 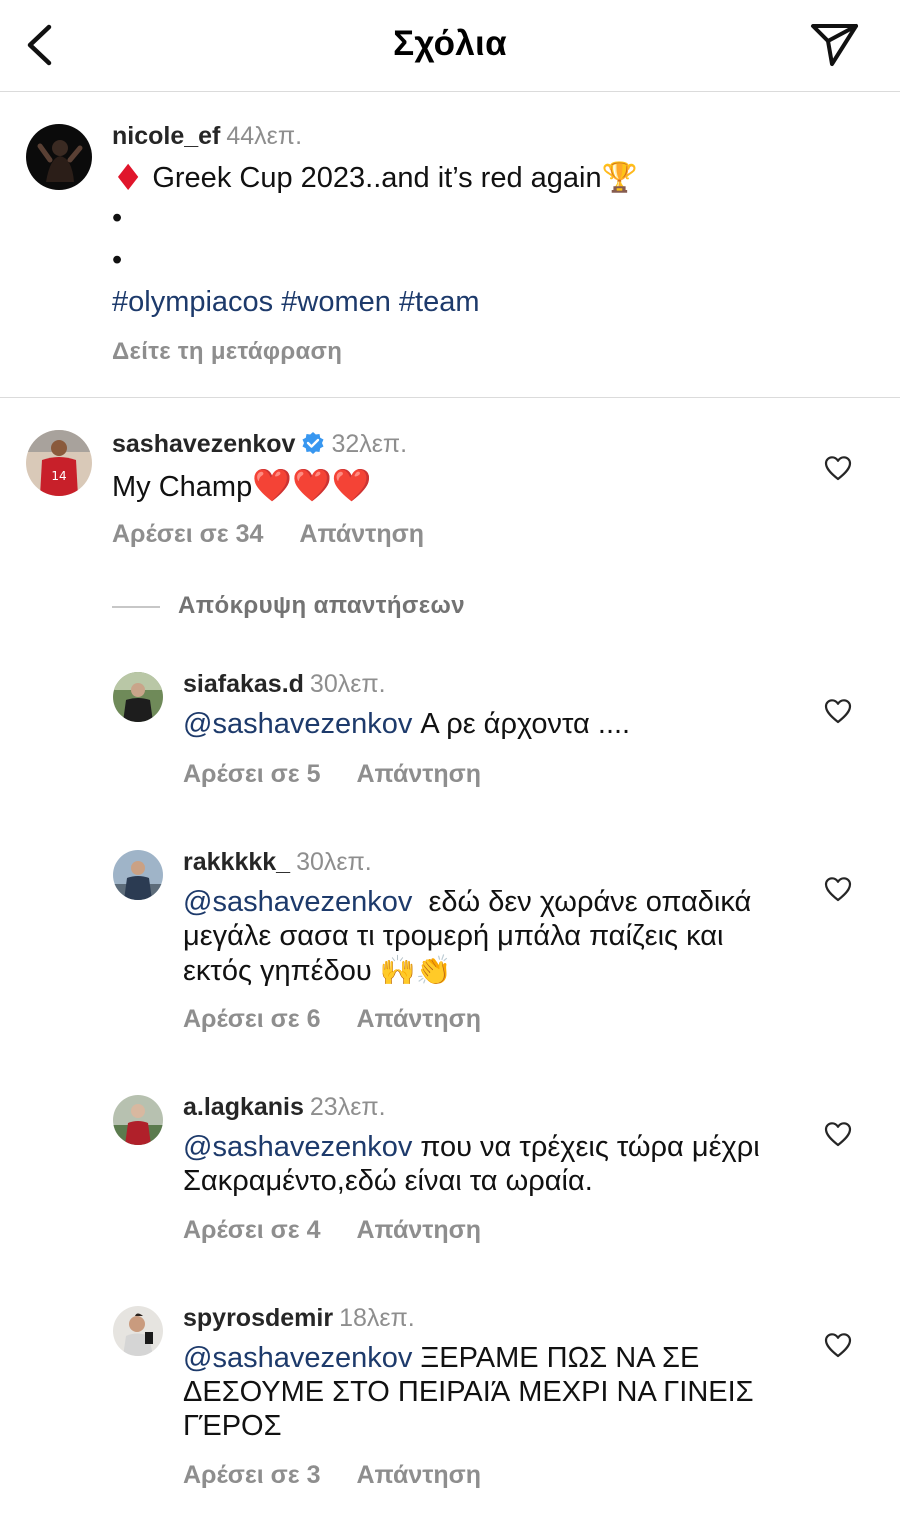 I want to click on reply-meta: Αρέσει σε 5 Απάντηση, so click(x=350, y=774).